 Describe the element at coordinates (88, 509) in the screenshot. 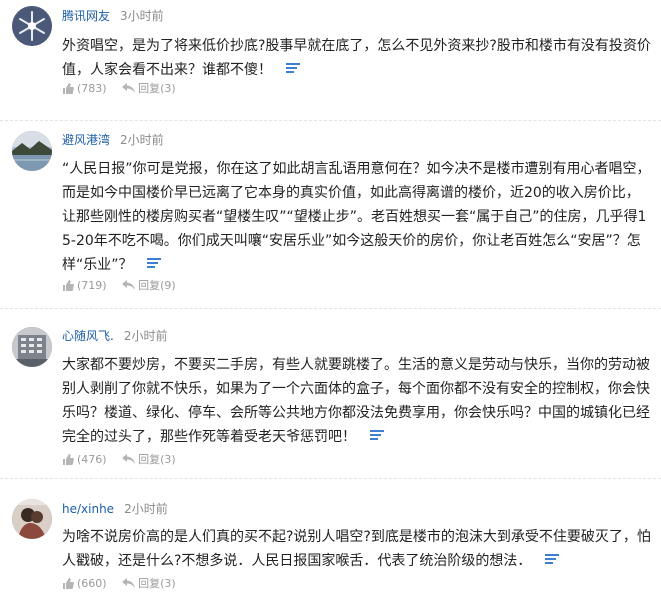

I see `username-link: he/xinhe` at that location.